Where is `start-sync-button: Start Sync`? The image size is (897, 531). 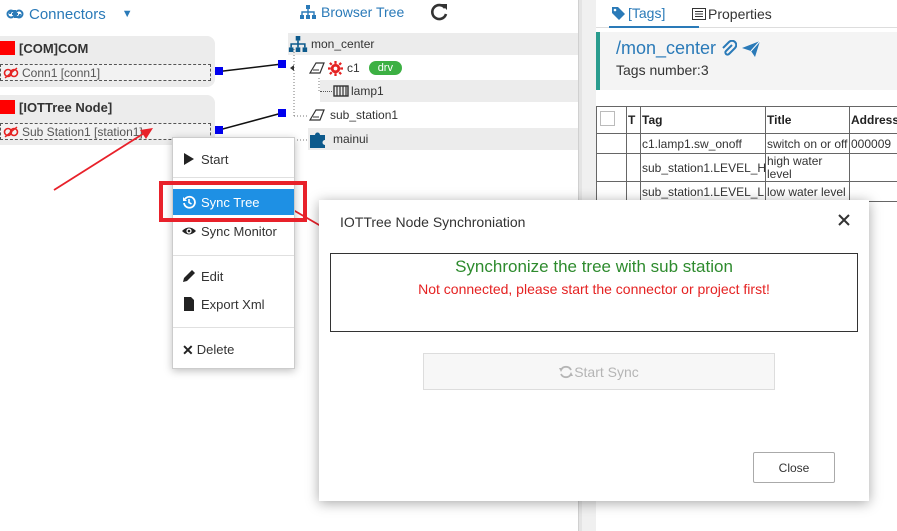 start-sync-button: Start Sync is located at coordinates (599, 371).